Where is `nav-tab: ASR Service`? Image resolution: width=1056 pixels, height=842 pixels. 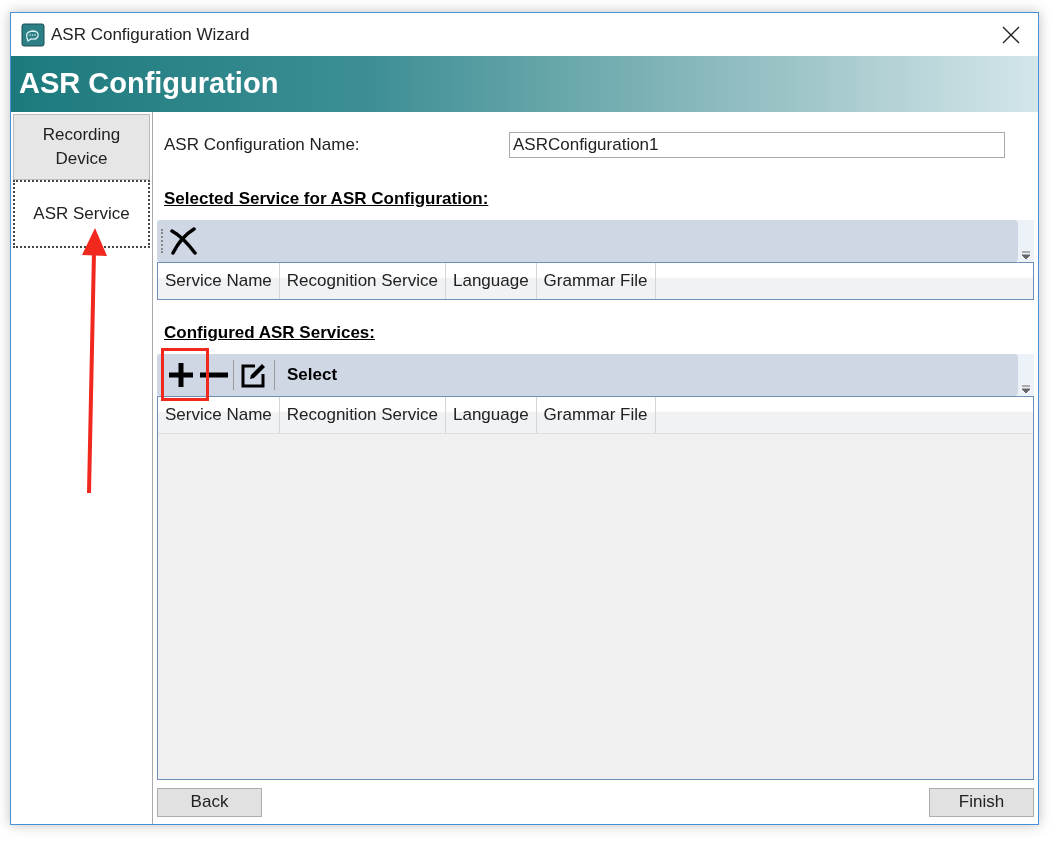 nav-tab: ASR Service is located at coordinates (81, 214).